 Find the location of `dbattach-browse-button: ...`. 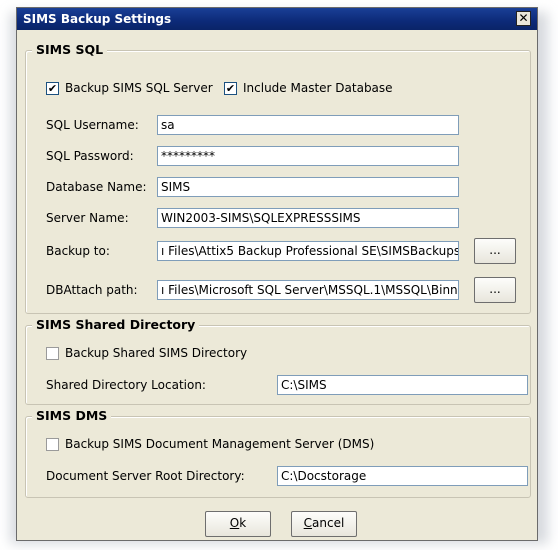

dbattach-browse-button: ... is located at coordinates (495, 290).